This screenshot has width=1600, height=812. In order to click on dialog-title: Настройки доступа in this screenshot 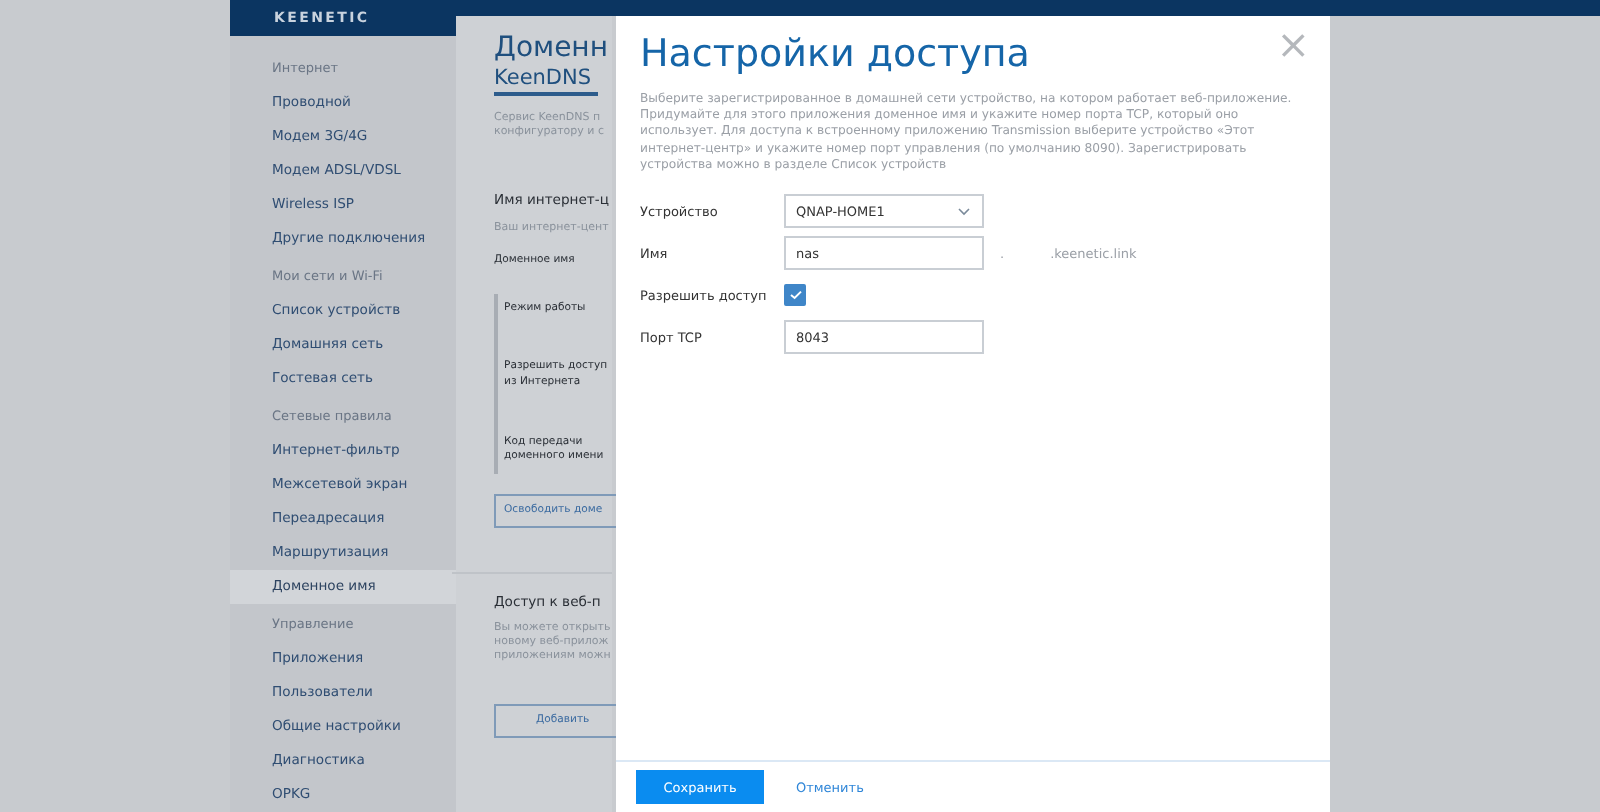, I will do `click(835, 54)`.